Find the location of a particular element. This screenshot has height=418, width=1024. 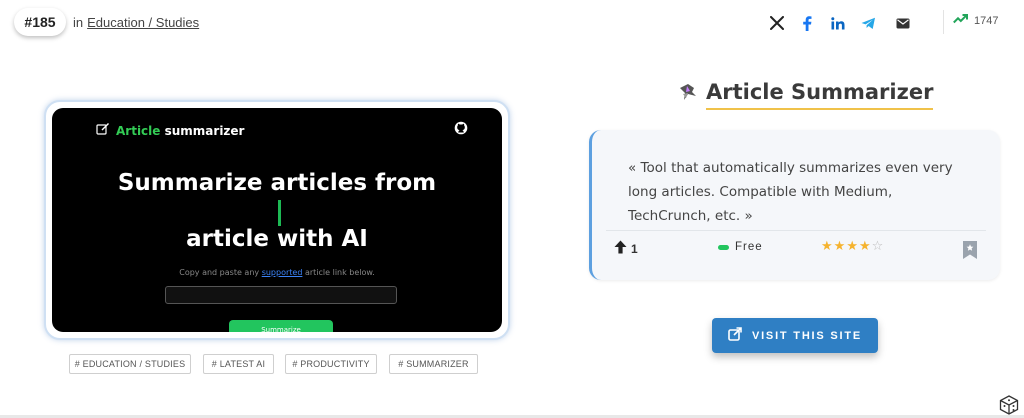

preview-sub-link: supported is located at coordinates (282, 272).